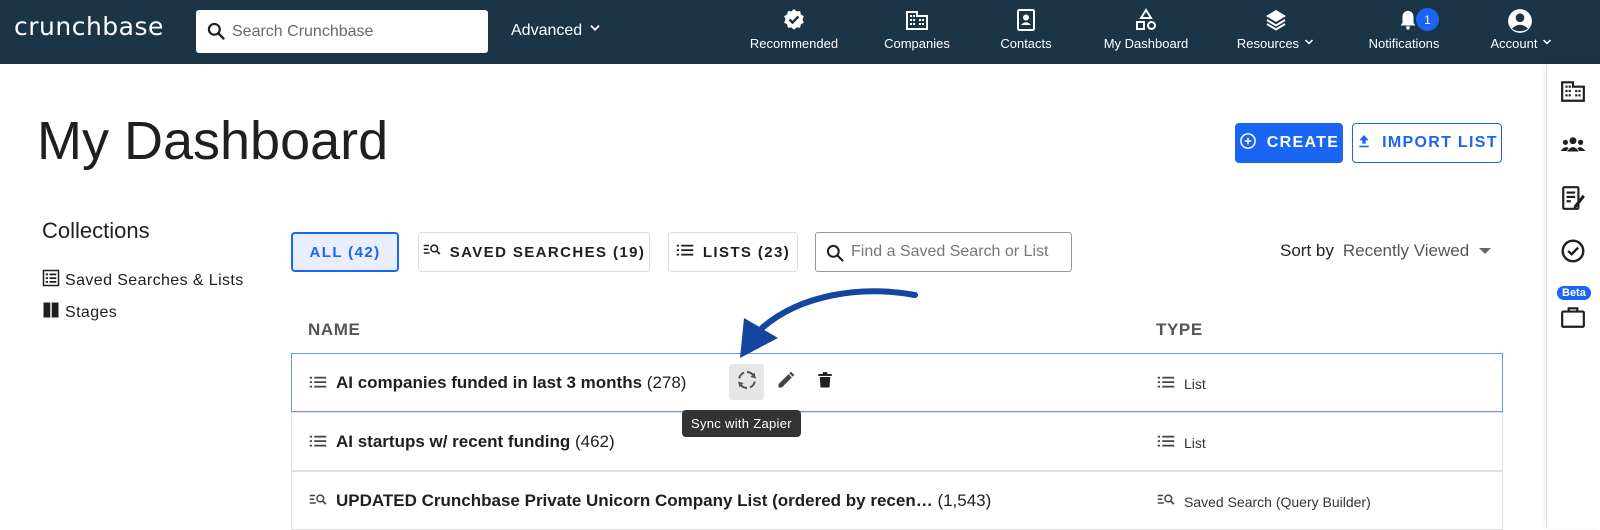  What do you see at coordinates (1514, 43) in the screenshot?
I see `nav-account-label: Account` at bounding box center [1514, 43].